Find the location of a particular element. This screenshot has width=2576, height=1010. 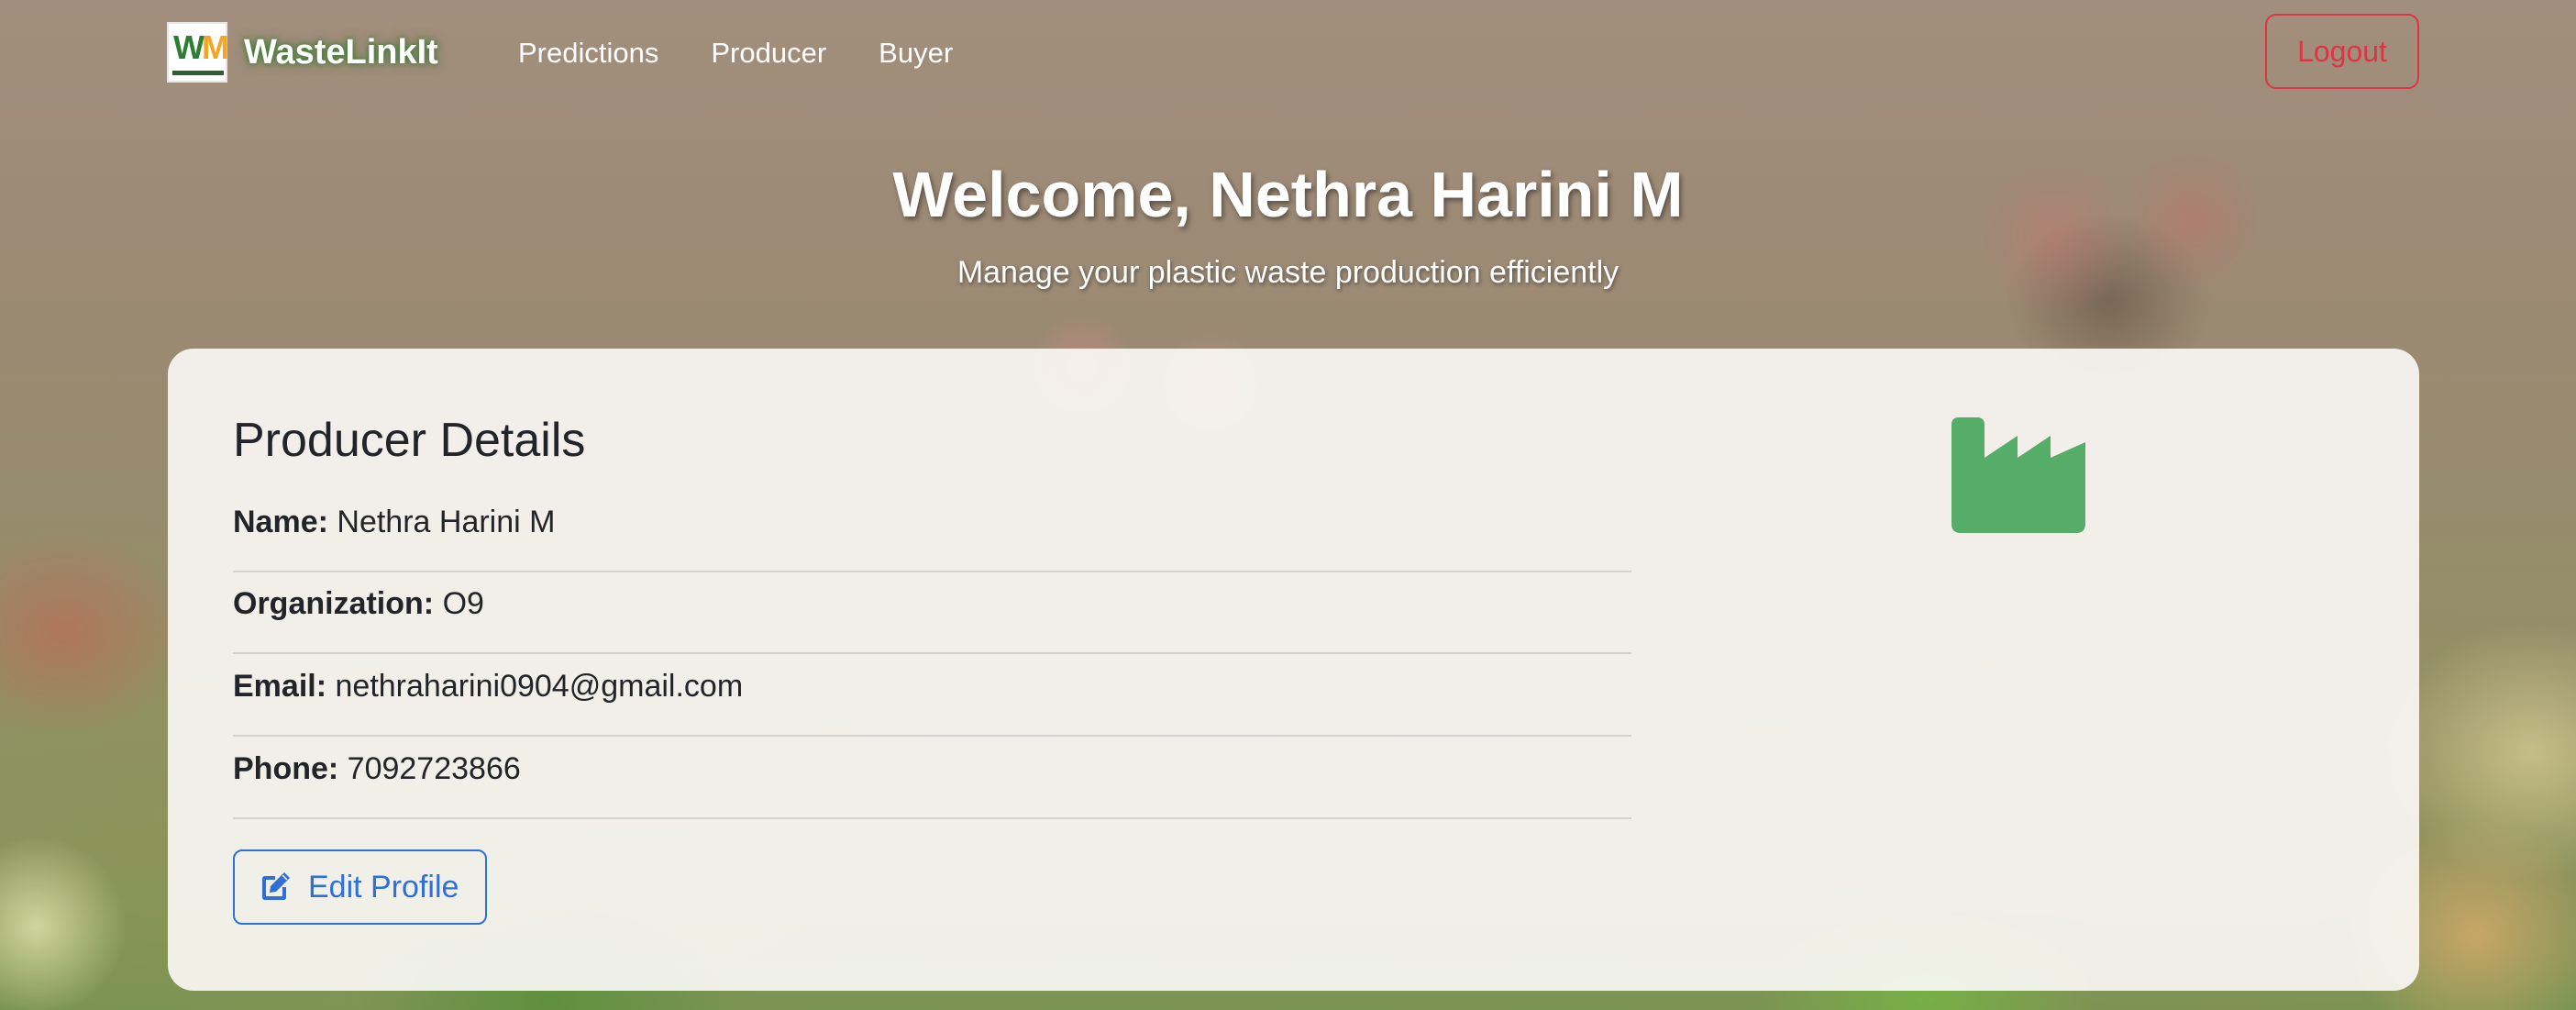

organization-value: O9 is located at coordinates (463, 603).